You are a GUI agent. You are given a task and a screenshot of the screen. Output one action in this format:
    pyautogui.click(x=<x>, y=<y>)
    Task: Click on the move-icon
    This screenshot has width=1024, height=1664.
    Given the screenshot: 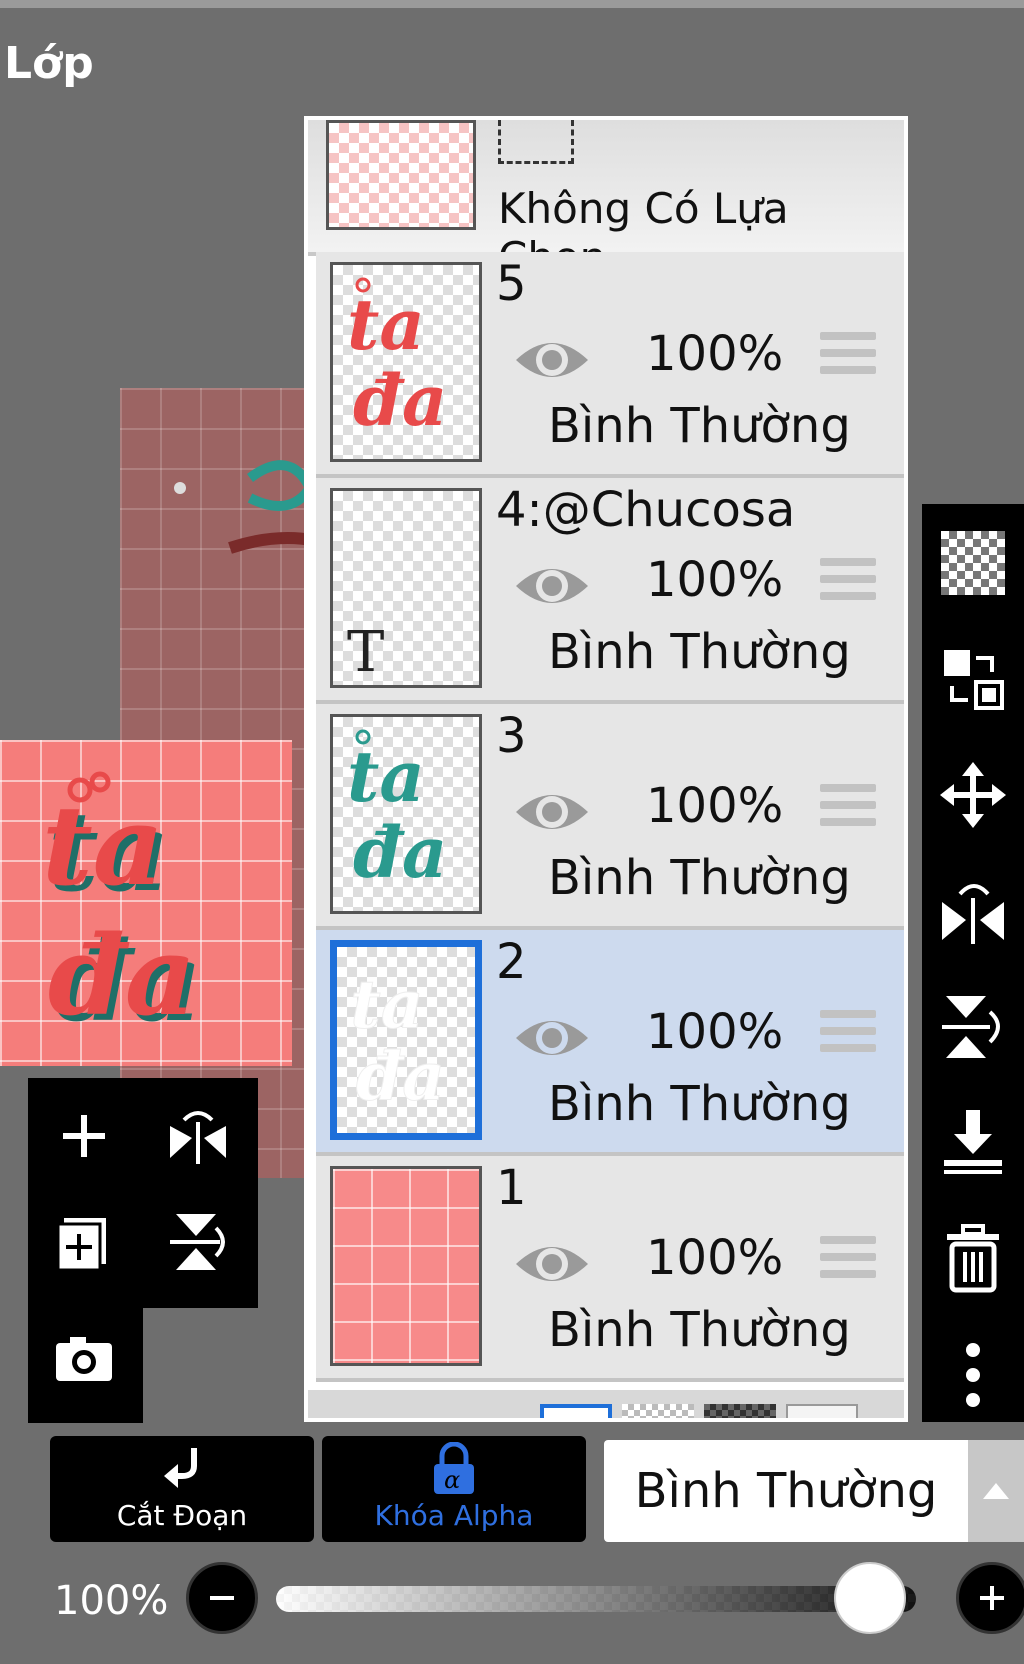 What is the action you would take?
    pyautogui.click(x=973, y=795)
    